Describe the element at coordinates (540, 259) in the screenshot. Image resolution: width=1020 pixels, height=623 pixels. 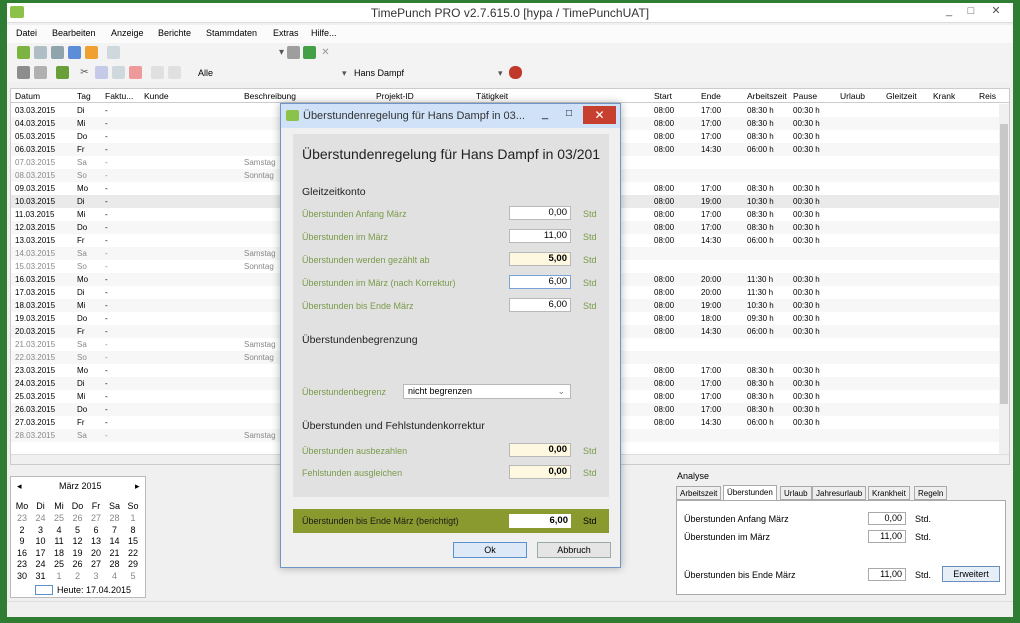
I see `gezaehlt-ab-field: 5,00` at that location.